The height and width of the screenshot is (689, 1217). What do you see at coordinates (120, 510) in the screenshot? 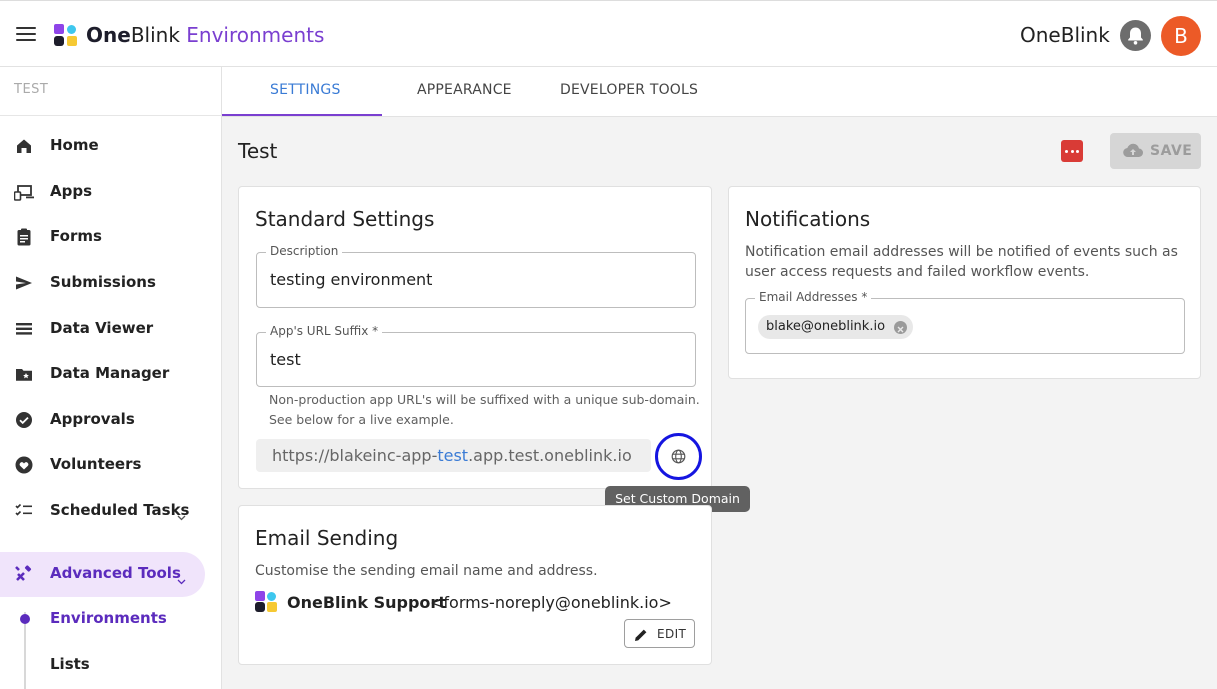
I see `sidebar-item-label: Scheduled Tasks` at bounding box center [120, 510].